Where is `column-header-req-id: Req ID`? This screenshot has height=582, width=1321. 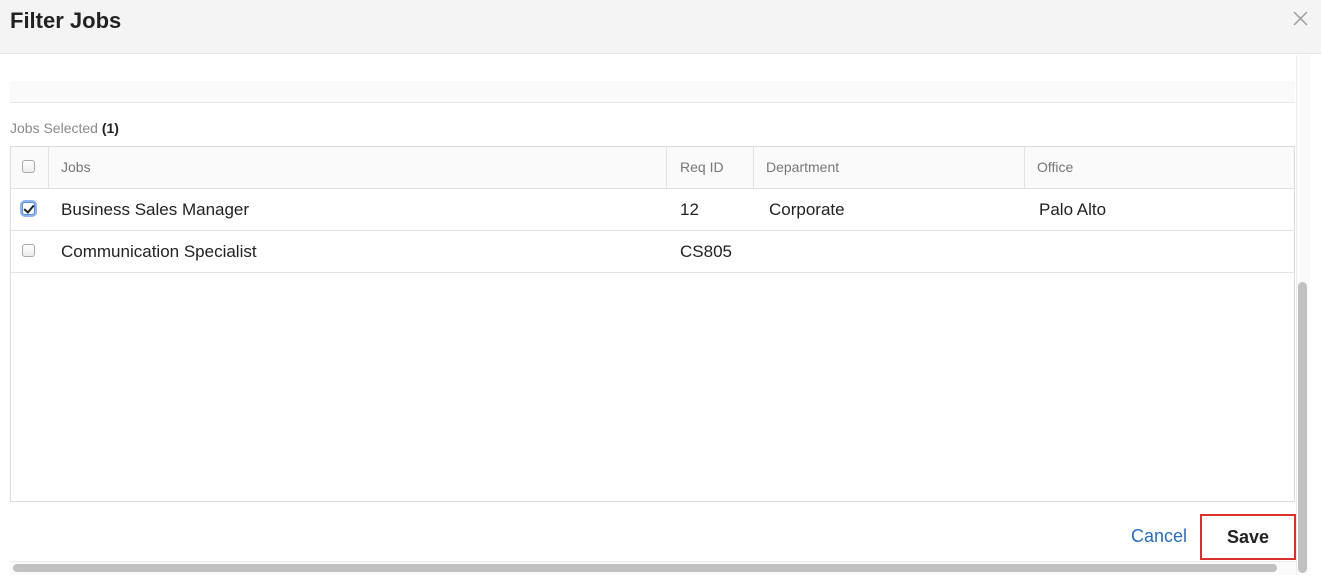
column-header-req-id: Req ID is located at coordinates (710, 167).